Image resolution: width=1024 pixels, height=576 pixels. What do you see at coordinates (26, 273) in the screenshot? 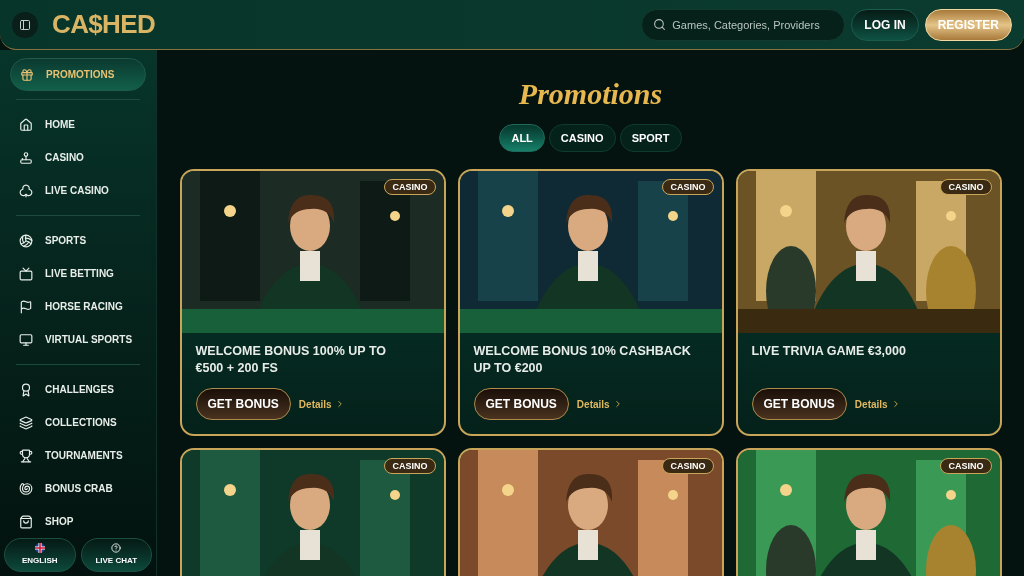
I see `tv-icon` at bounding box center [26, 273].